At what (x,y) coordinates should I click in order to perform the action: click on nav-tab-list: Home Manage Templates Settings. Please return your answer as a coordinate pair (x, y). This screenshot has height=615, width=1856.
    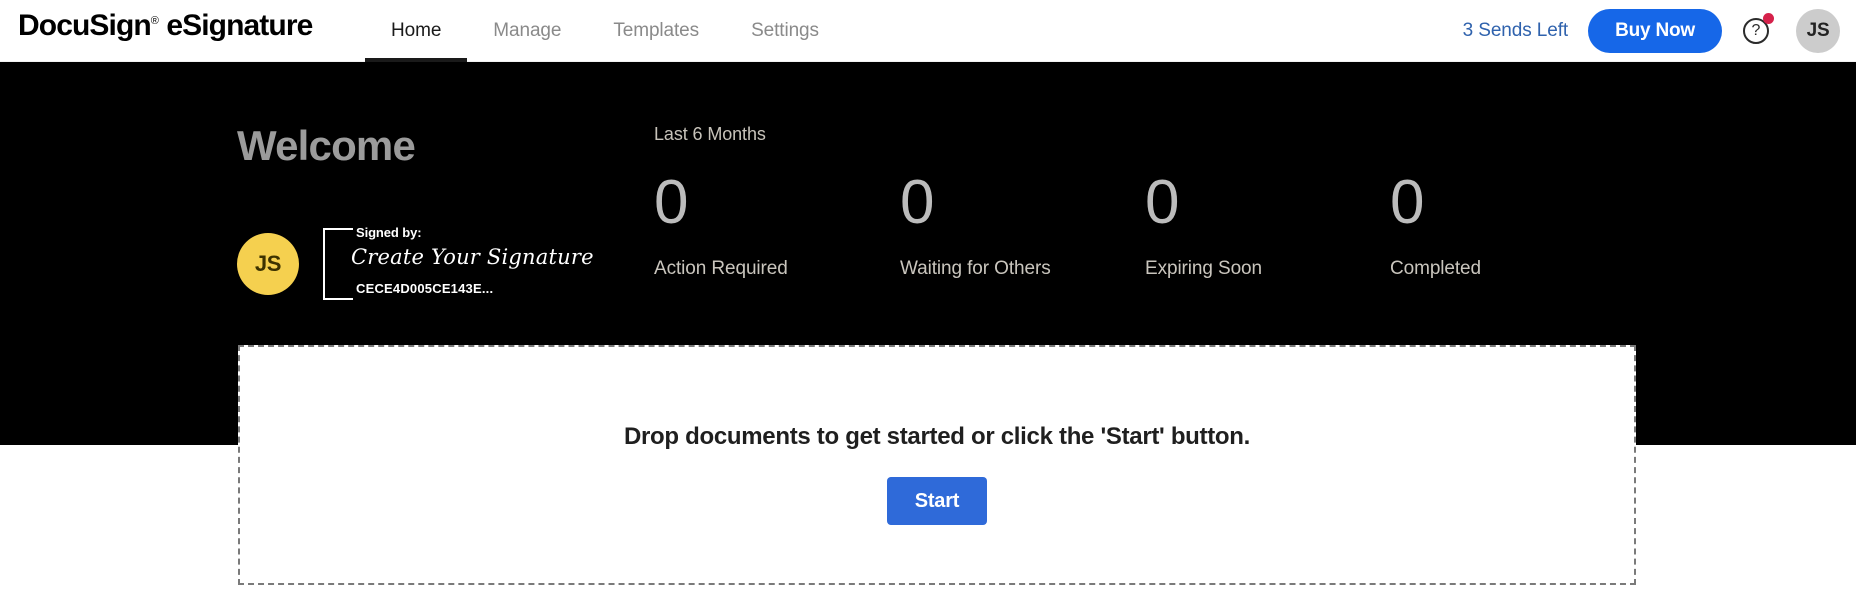
    Looking at the image, I should click on (605, 31).